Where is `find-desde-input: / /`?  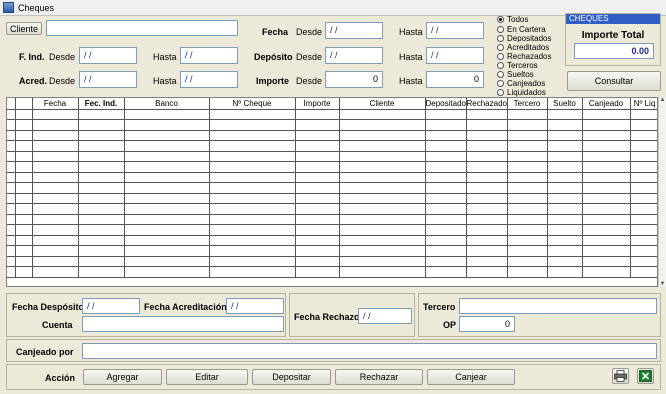 find-desde-input: / / is located at coordinates (108, 55).